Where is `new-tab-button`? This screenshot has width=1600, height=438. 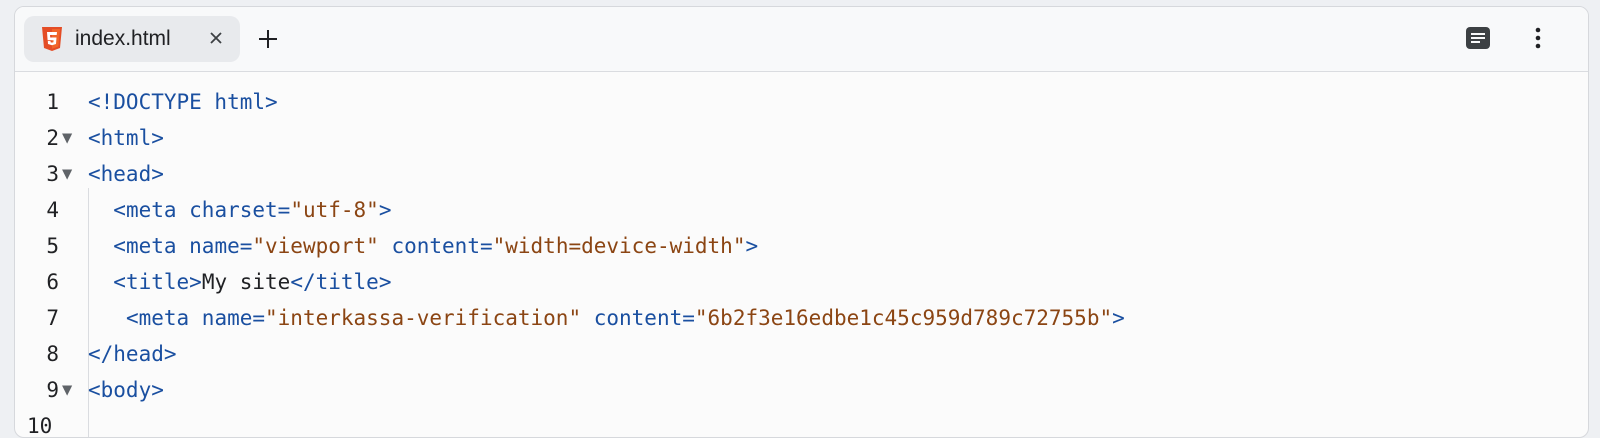
new-tab-button is located at coordinates (268, 39).